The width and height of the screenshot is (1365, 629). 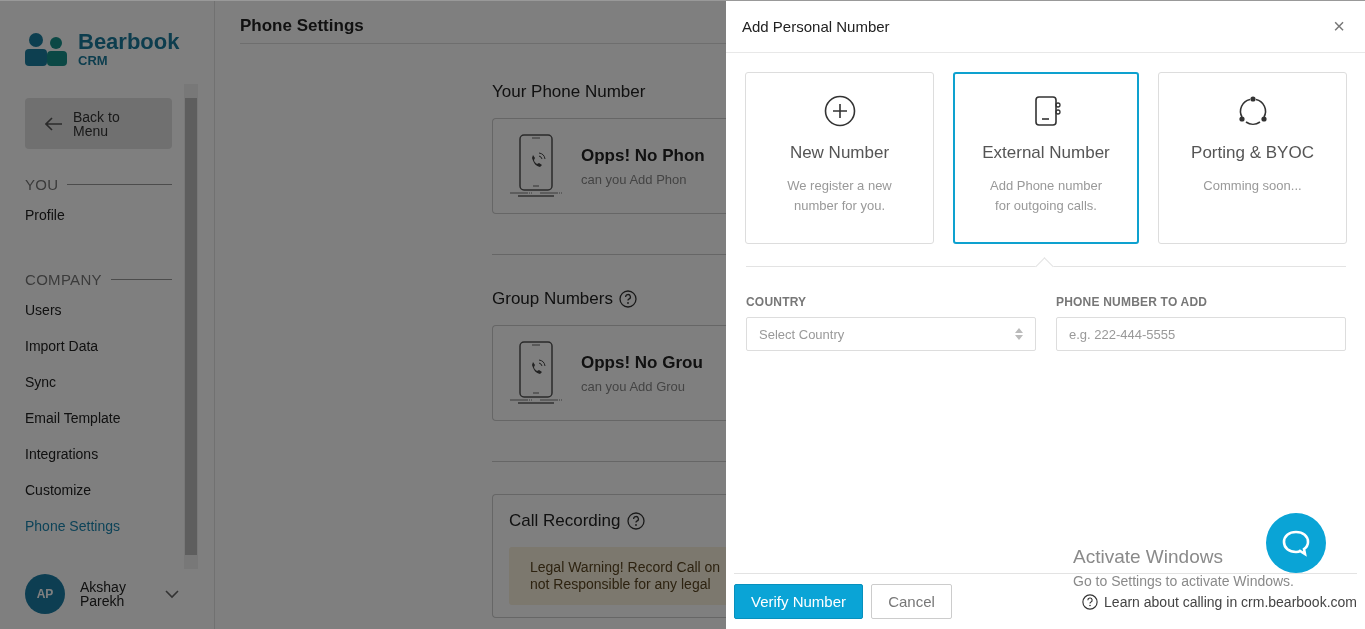 I want to click on sidebar-item: Sync, so click(x=98, y=382).